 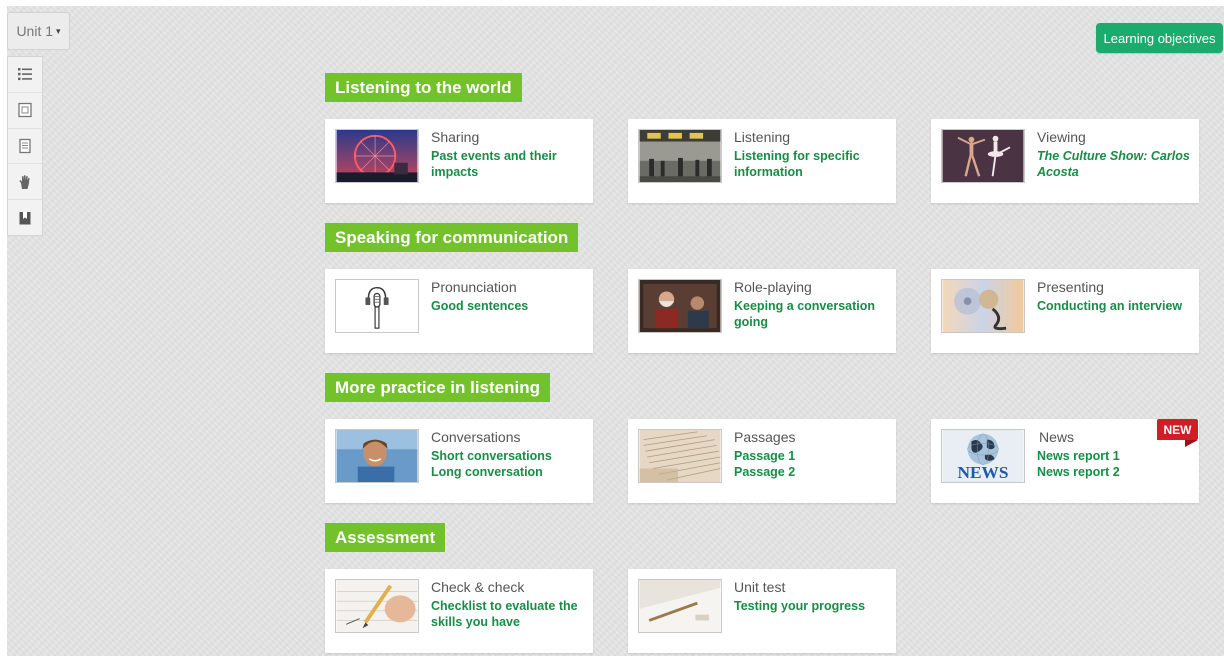 I want to click on card-title: News, so click(x=1057, y=437).